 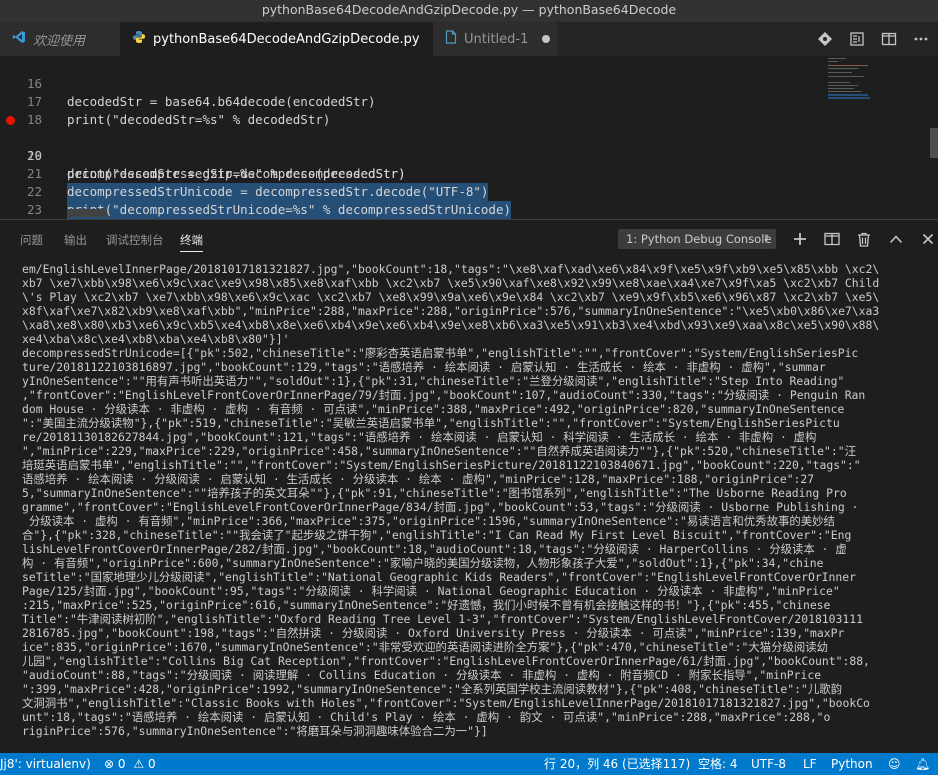 I want to click on code-line: 17 print("decodedStr=%s" % decodedStr), so click(x=413, y=101).